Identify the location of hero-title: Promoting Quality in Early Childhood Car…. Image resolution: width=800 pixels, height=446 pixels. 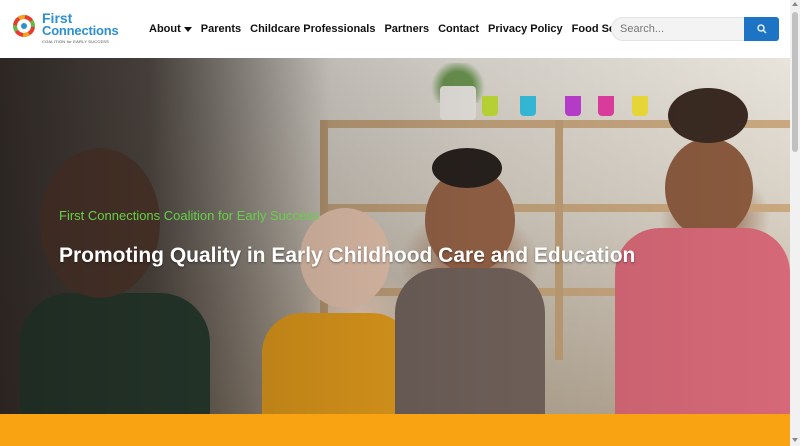
(347, 255).